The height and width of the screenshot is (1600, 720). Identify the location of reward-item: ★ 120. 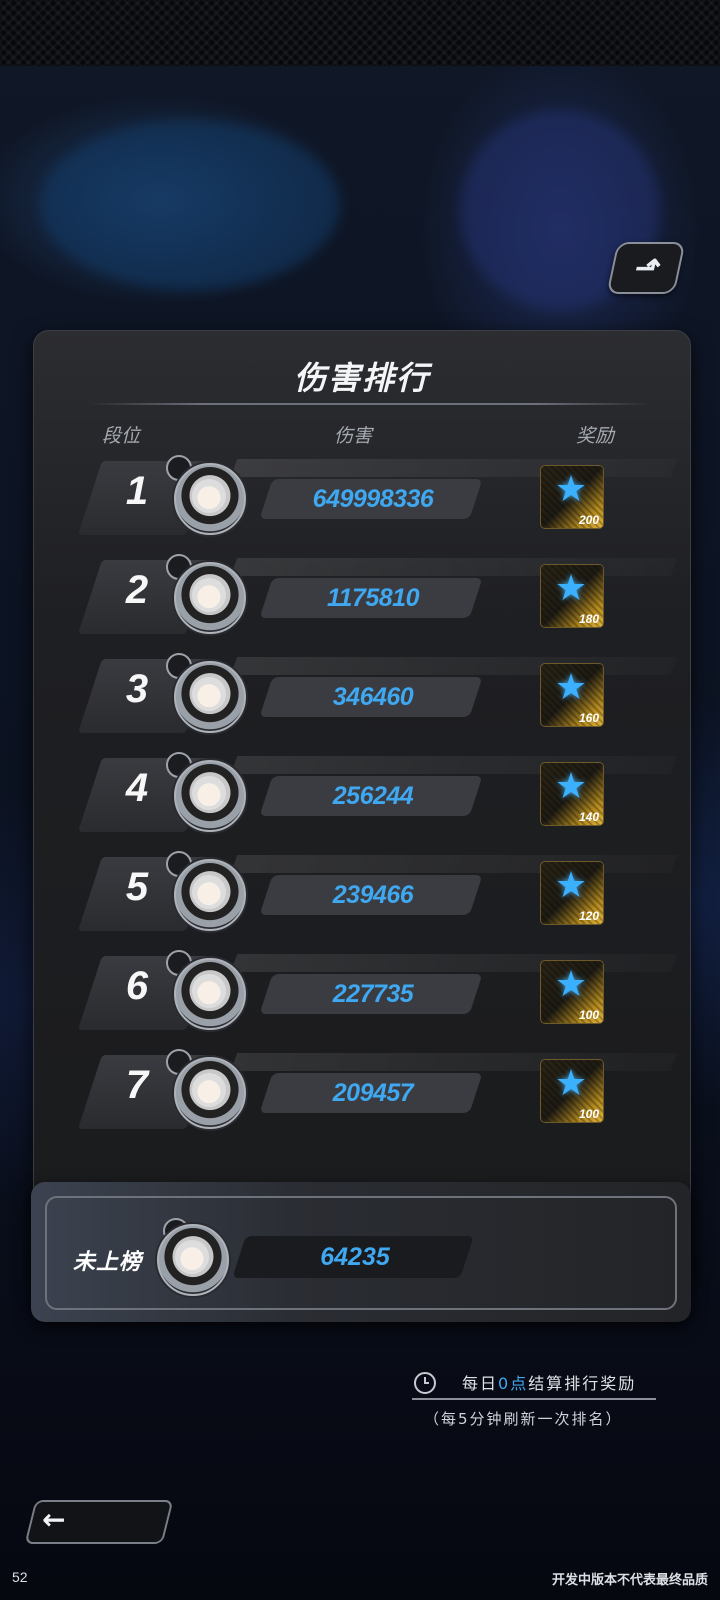
(572, 893).